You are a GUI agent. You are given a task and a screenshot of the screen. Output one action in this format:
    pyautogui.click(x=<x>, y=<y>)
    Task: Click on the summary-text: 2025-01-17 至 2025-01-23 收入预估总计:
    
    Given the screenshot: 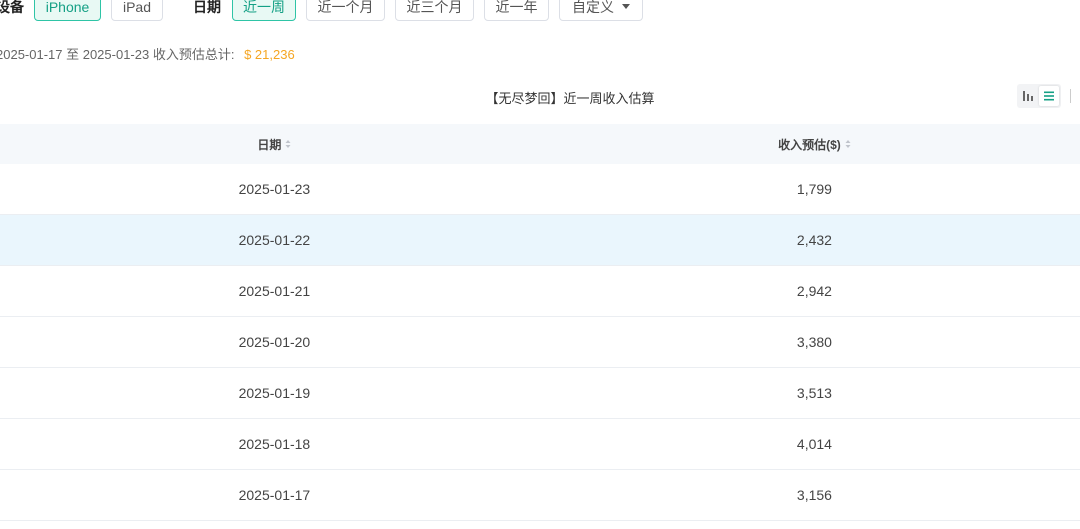 What is the action you would take?
    pyautogui.click(x=117, y=54)
    